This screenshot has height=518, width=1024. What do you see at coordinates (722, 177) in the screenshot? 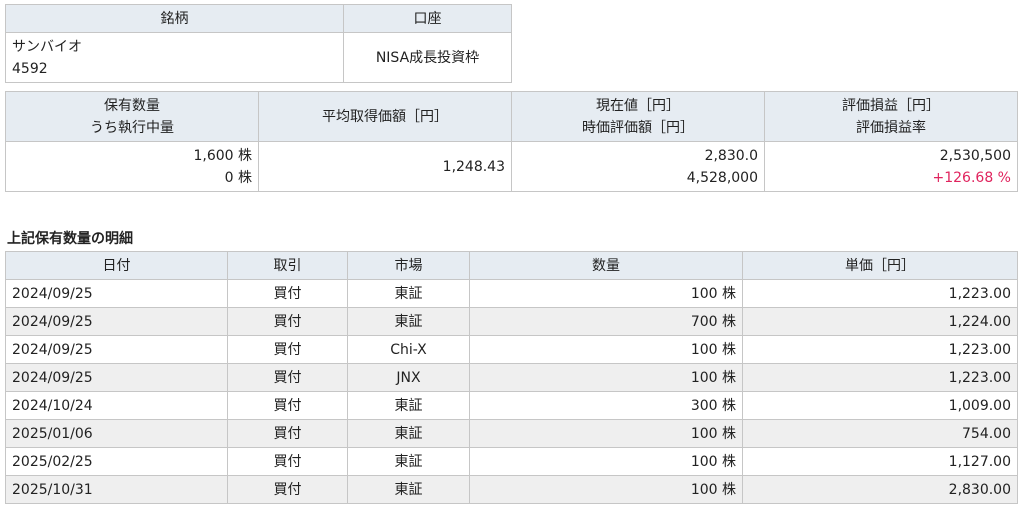
I see `market-value: 4,528,000` at bounding box center [722, 177].